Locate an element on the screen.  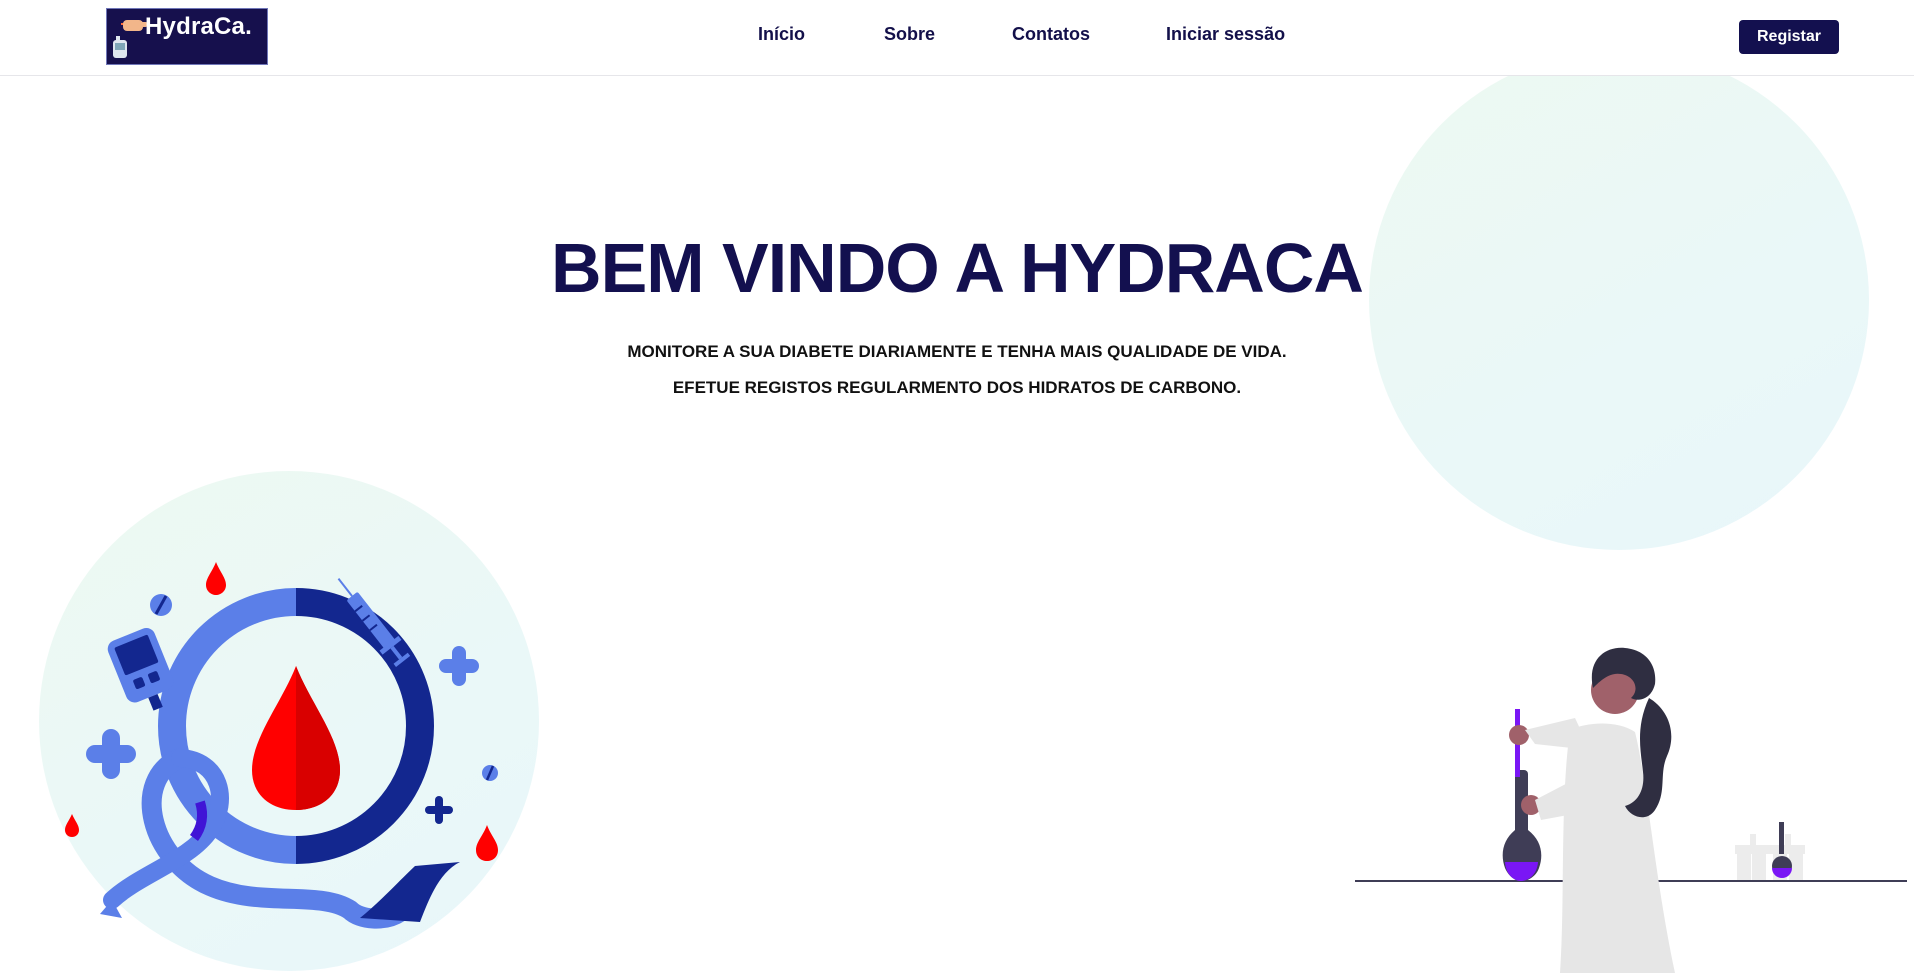
brand-logo: HydraCa. is located at coordinates (187, 36).